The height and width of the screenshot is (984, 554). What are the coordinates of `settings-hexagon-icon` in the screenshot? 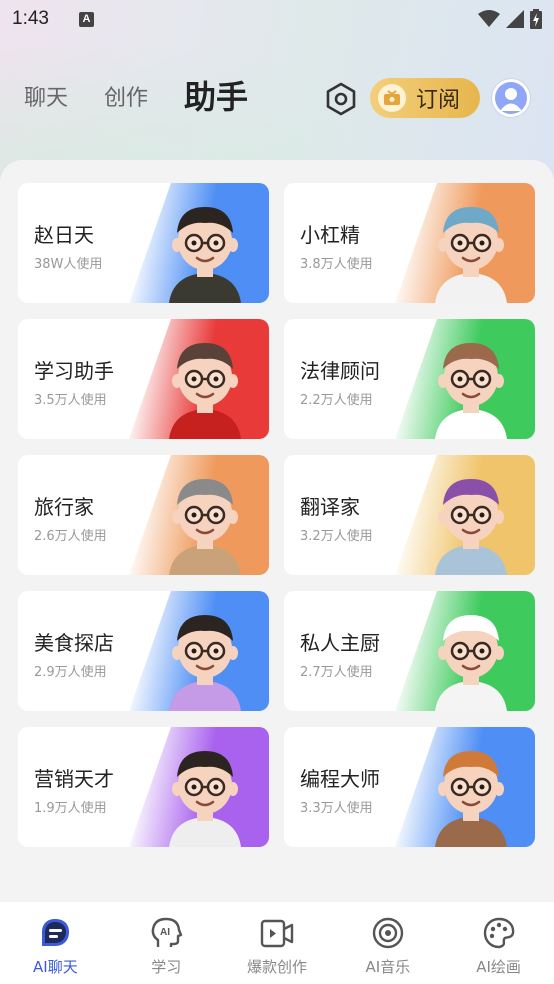 It's located at (341, 99).